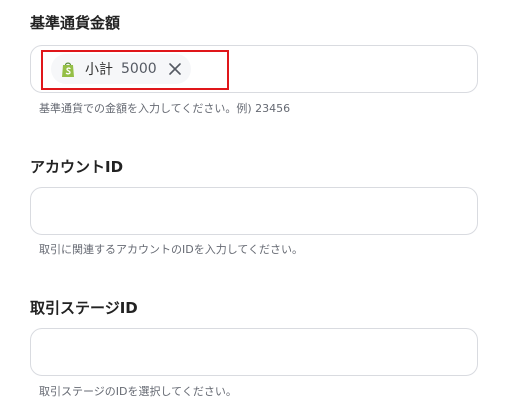  I want to click on variable-chip: 小計 5000, so click(121, 69).